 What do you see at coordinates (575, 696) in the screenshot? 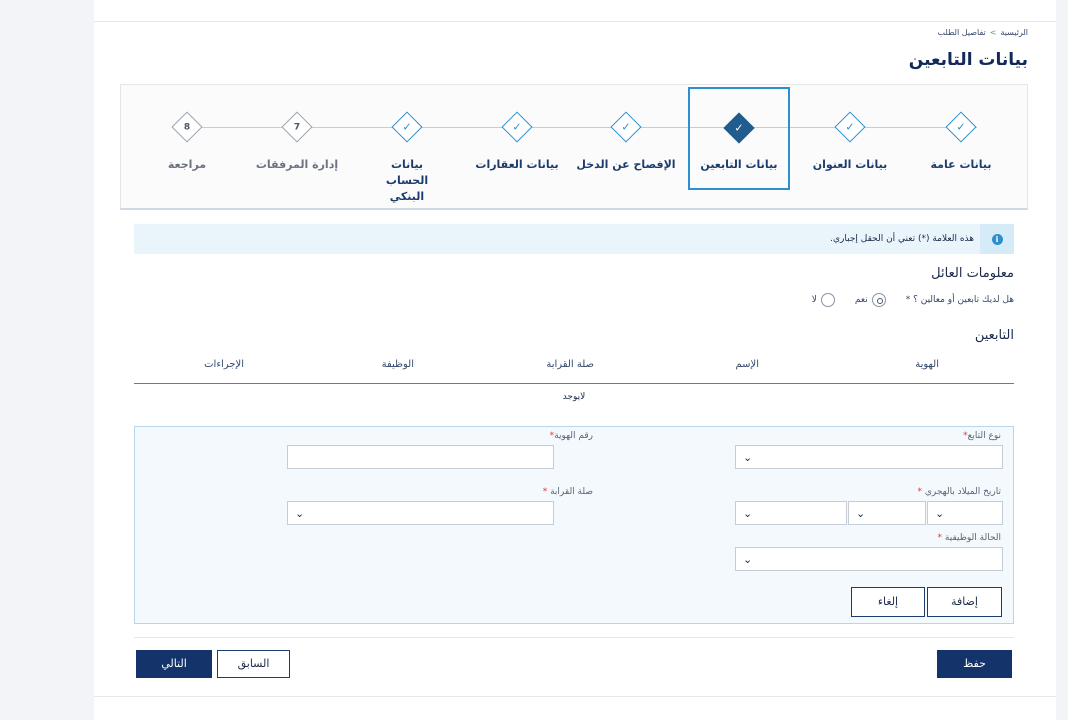
I see `page-bottom-edge` at bounding box center [575, 696].